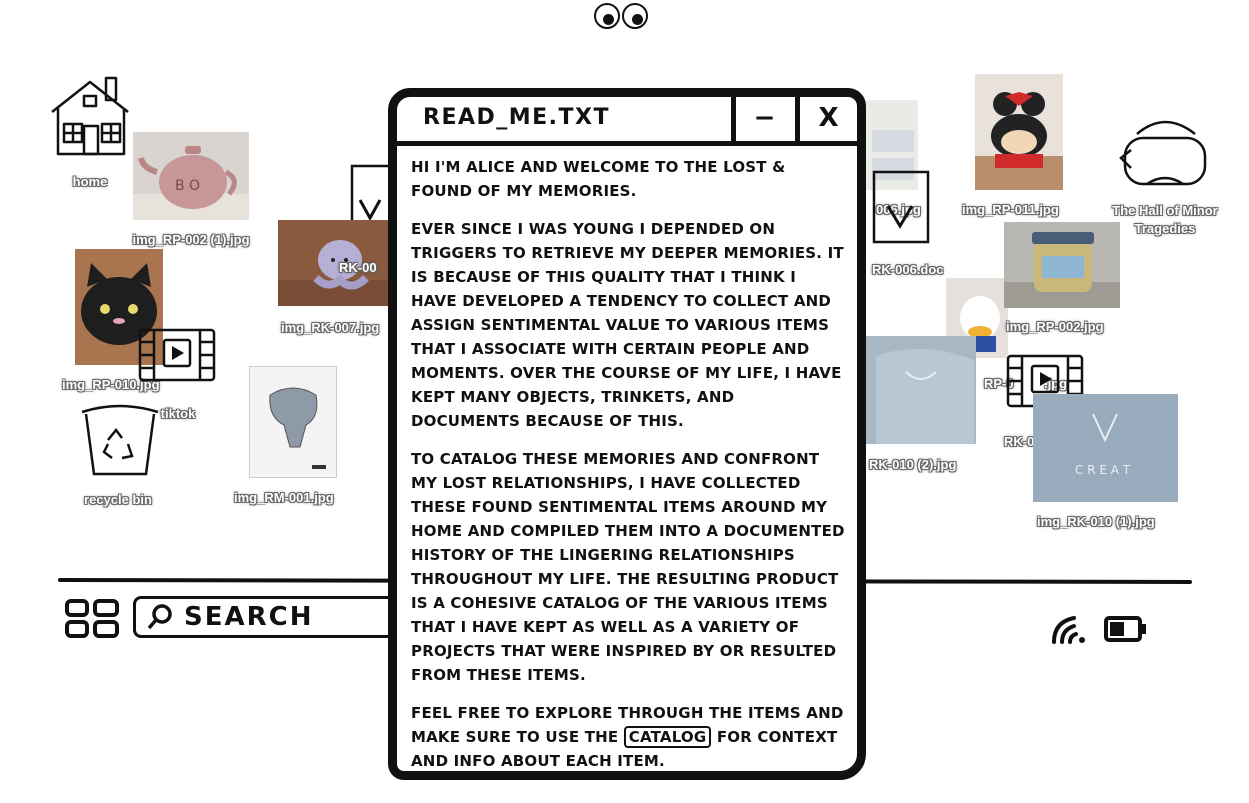 The width and height of the screenshot is (1249, 803). I want to click on googly-eyes, so click(621, 16).